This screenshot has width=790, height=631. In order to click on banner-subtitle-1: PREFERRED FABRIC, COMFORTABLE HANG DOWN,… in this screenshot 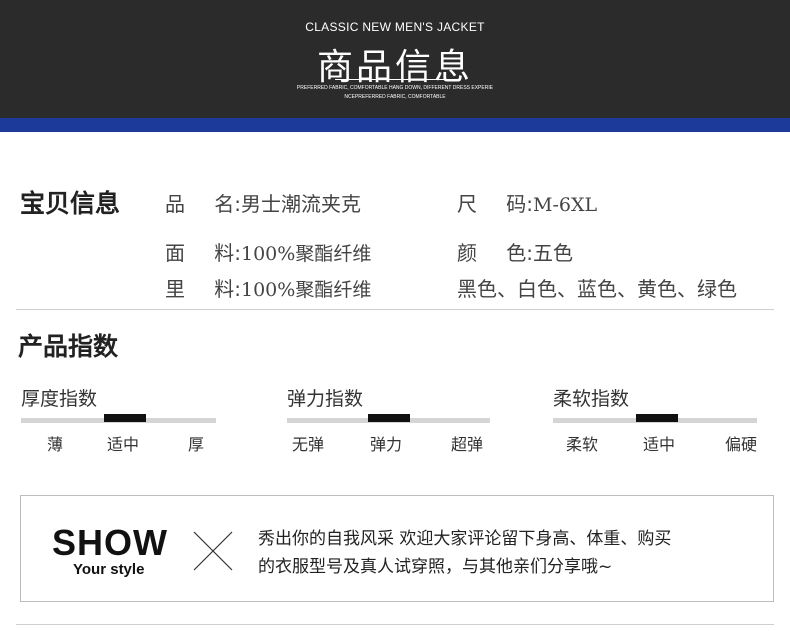, I will do `click(395, 88)`.